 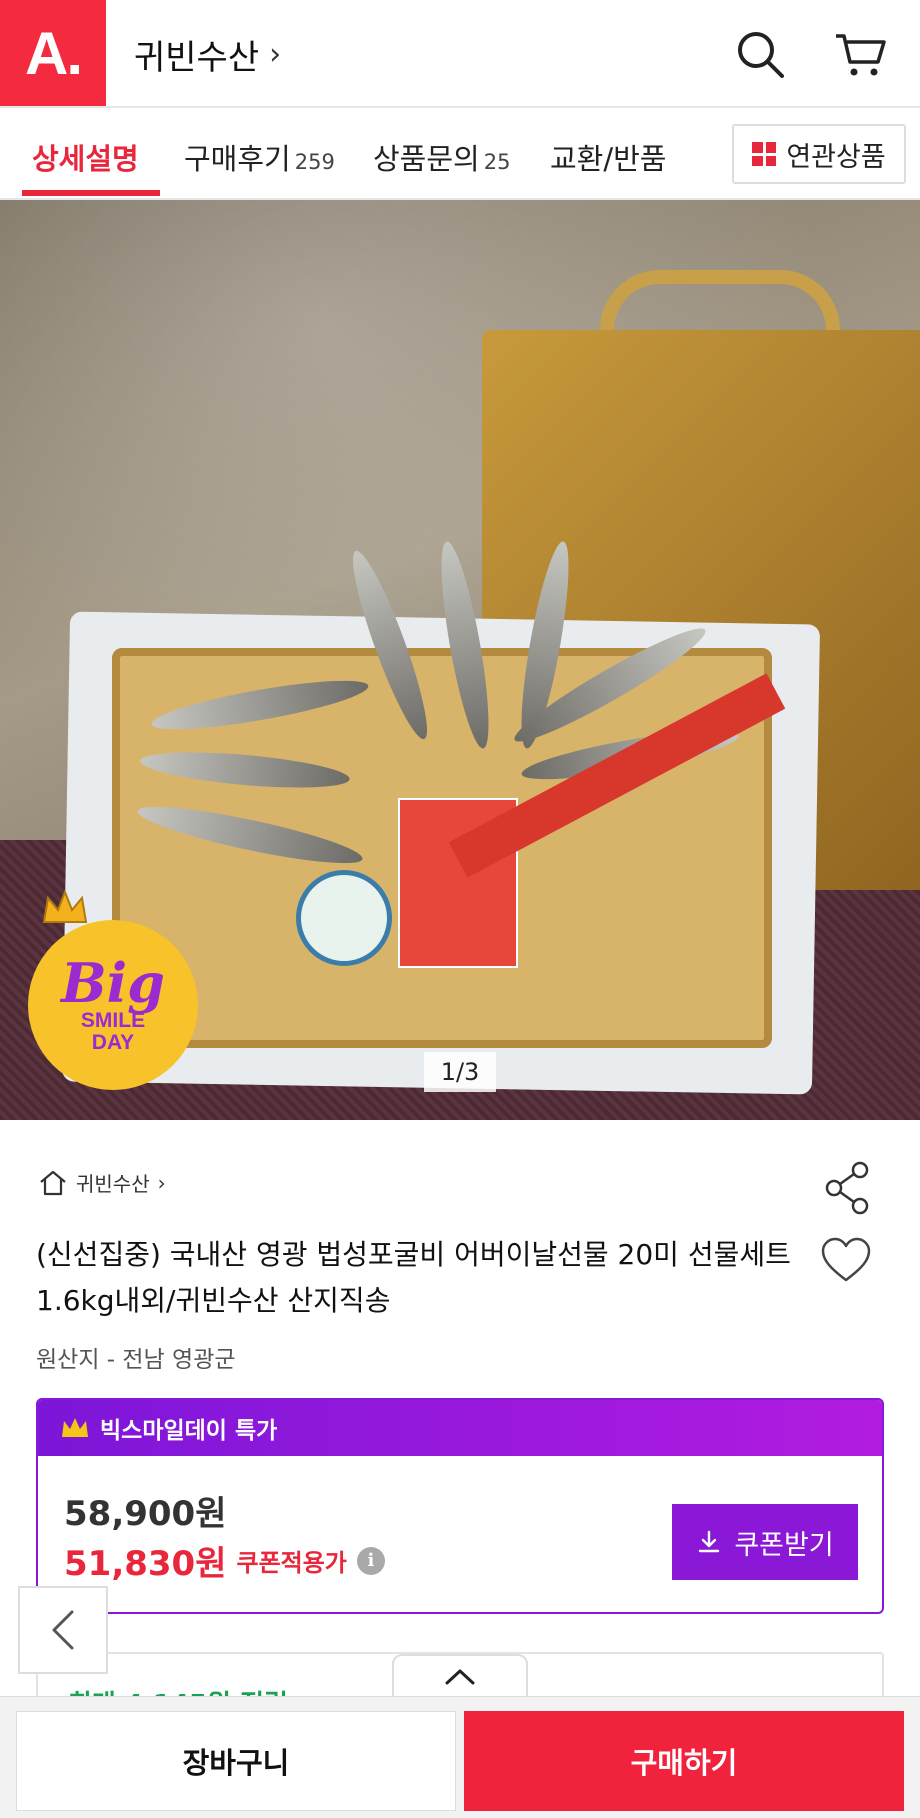 I want to click on price-box: 빅스마일데이 특가 58,900원 51,830원 쿠폰적용가 i 쿠폰받기, so click(x=460, y=1506).